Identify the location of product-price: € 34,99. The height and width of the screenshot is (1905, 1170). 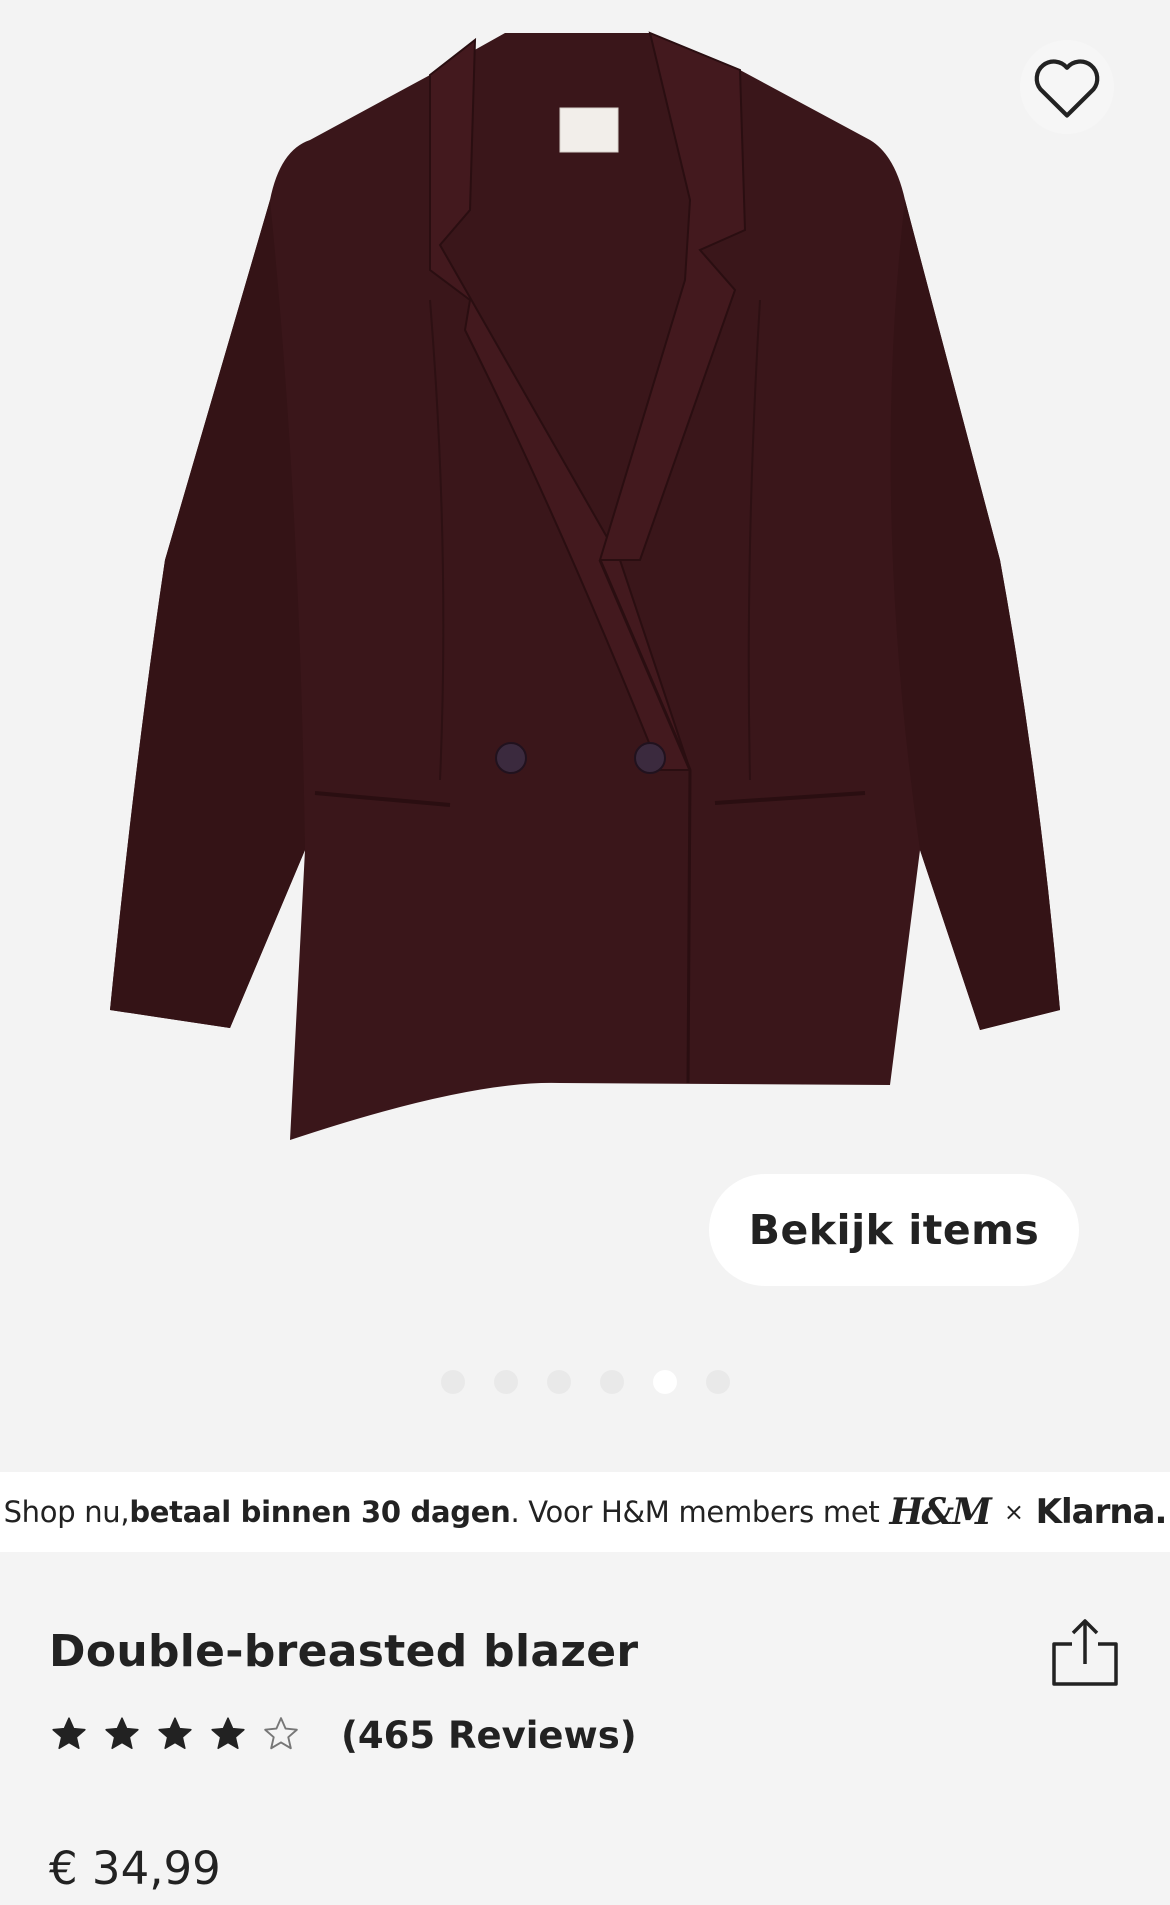
(135, 1868).